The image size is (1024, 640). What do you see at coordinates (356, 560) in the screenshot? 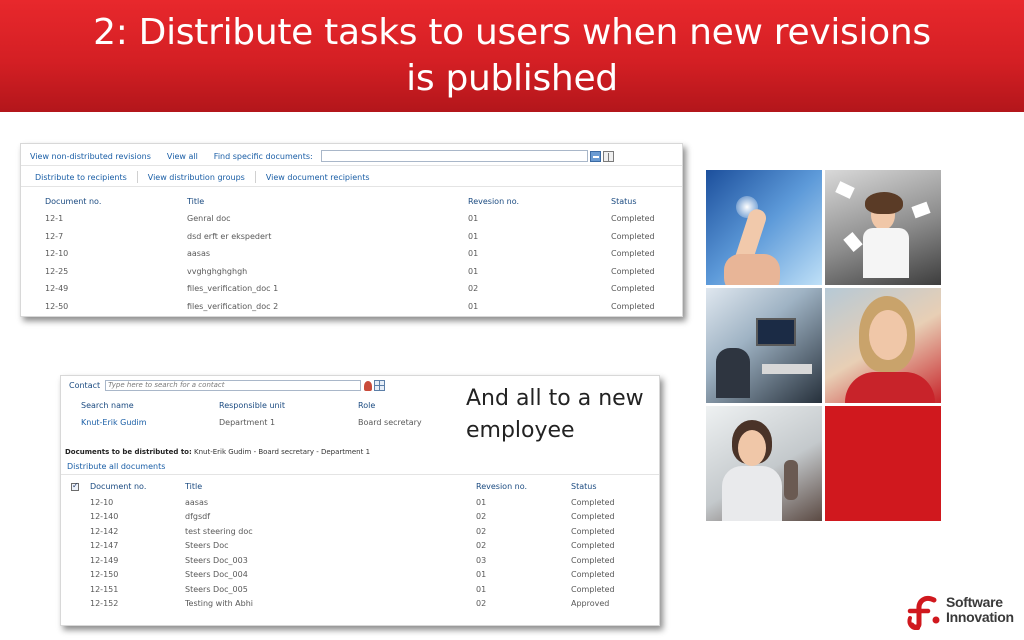
I see `table-row: 12-149 Steers Doc_003 03 Completed` at bounding box center [356, 560].